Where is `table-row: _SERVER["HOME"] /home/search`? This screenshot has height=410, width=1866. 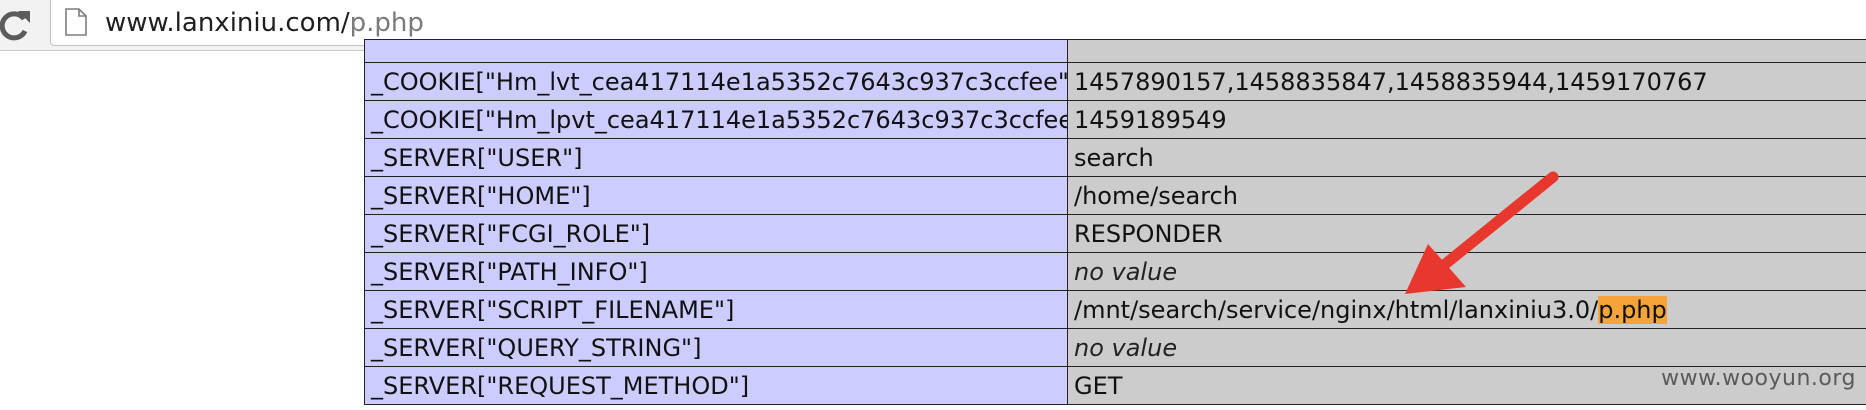
table-row: _SERVER["HOME"] /home/search is located at coordinates (1115, 195).